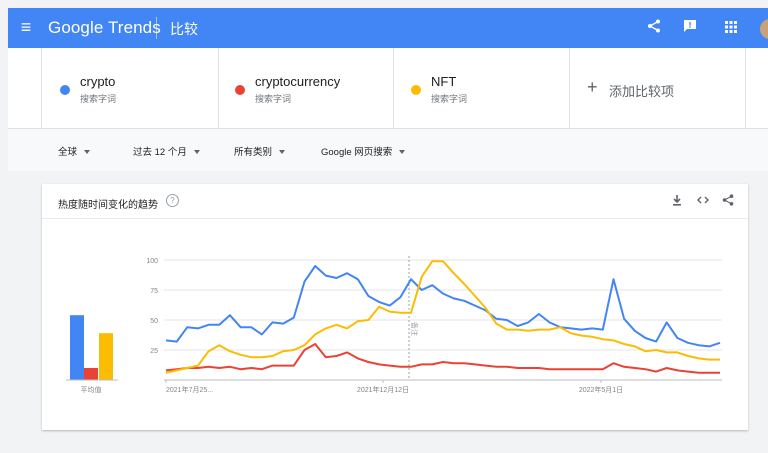 This screenshot has height=453, width=768. Describe the element at coordinates (357, 152) in the screenshot. I see `search-type-value: Google 网页搜索` at that location.